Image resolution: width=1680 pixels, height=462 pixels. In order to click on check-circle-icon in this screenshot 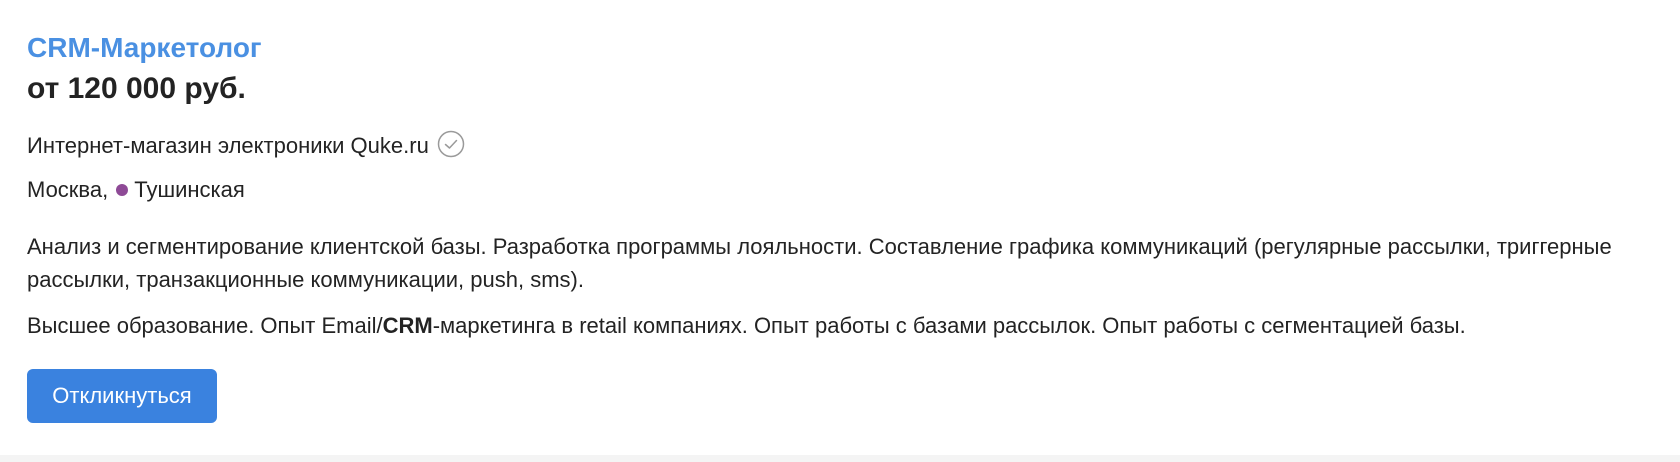, I will do `click(451, 144)`.